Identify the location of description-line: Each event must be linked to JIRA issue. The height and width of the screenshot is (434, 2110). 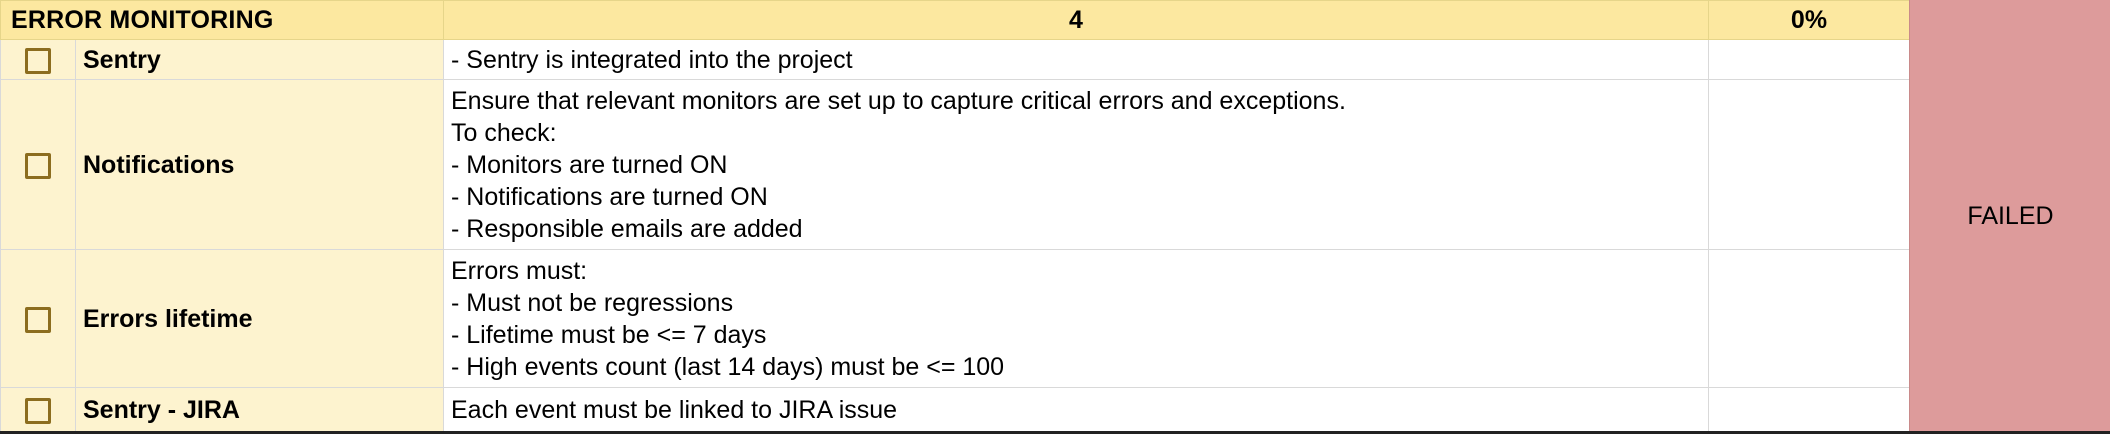
(674, 409).